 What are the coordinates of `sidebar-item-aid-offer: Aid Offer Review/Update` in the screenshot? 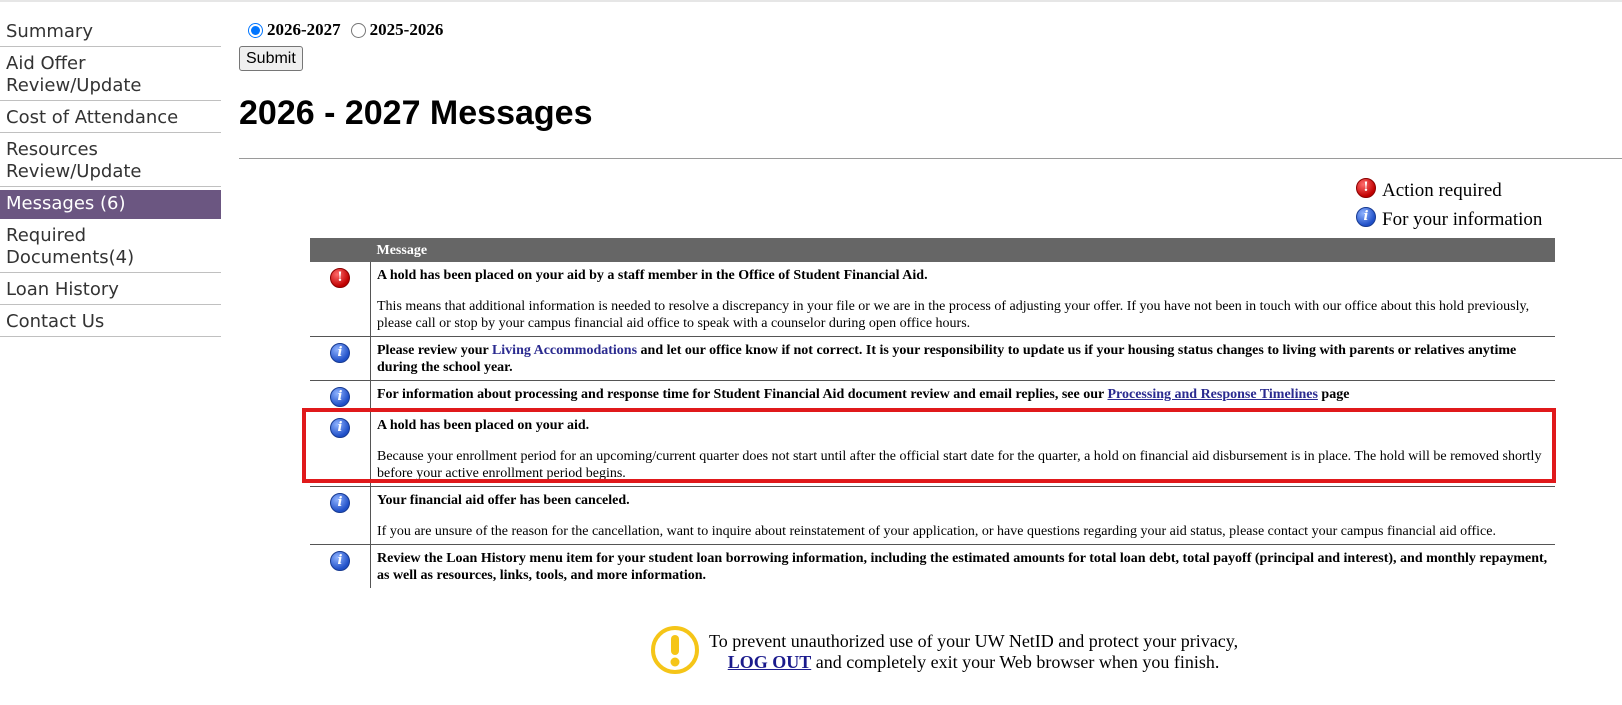 It's located at (110, 75).